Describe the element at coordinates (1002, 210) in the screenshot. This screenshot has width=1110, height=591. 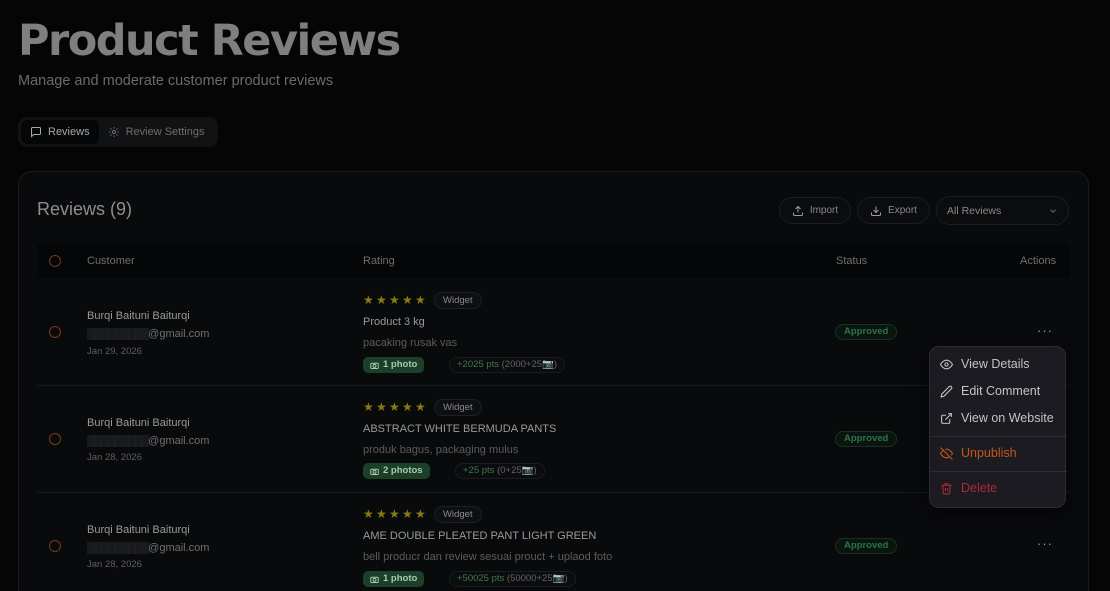
I see `review-filter-select: All Reviews` at that location.